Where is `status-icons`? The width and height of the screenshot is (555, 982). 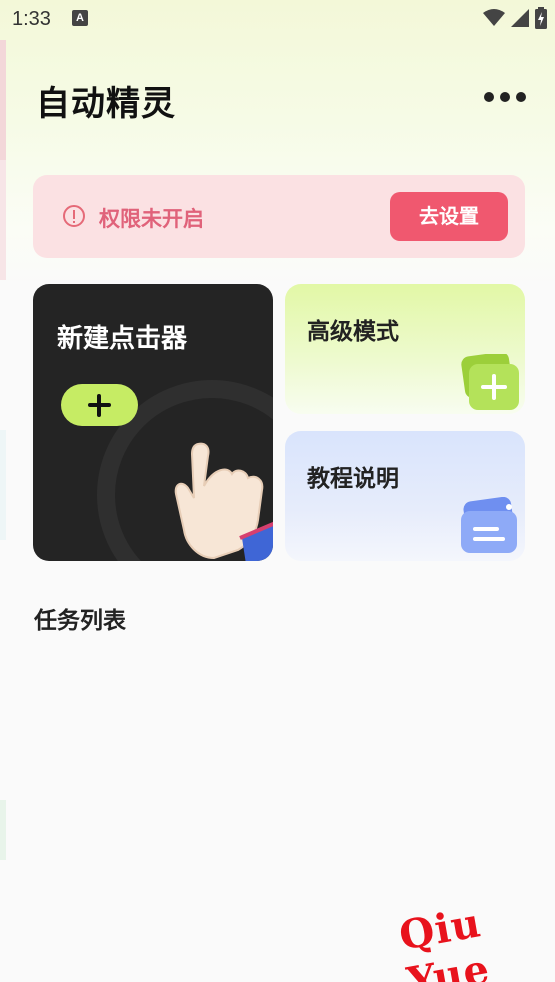
status-icons is located at coordinates (515, 18).